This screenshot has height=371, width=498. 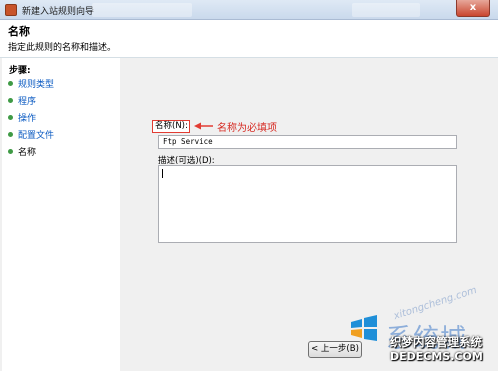 I want to click on name-input: Ftp Service, so click(x=307, y=142).